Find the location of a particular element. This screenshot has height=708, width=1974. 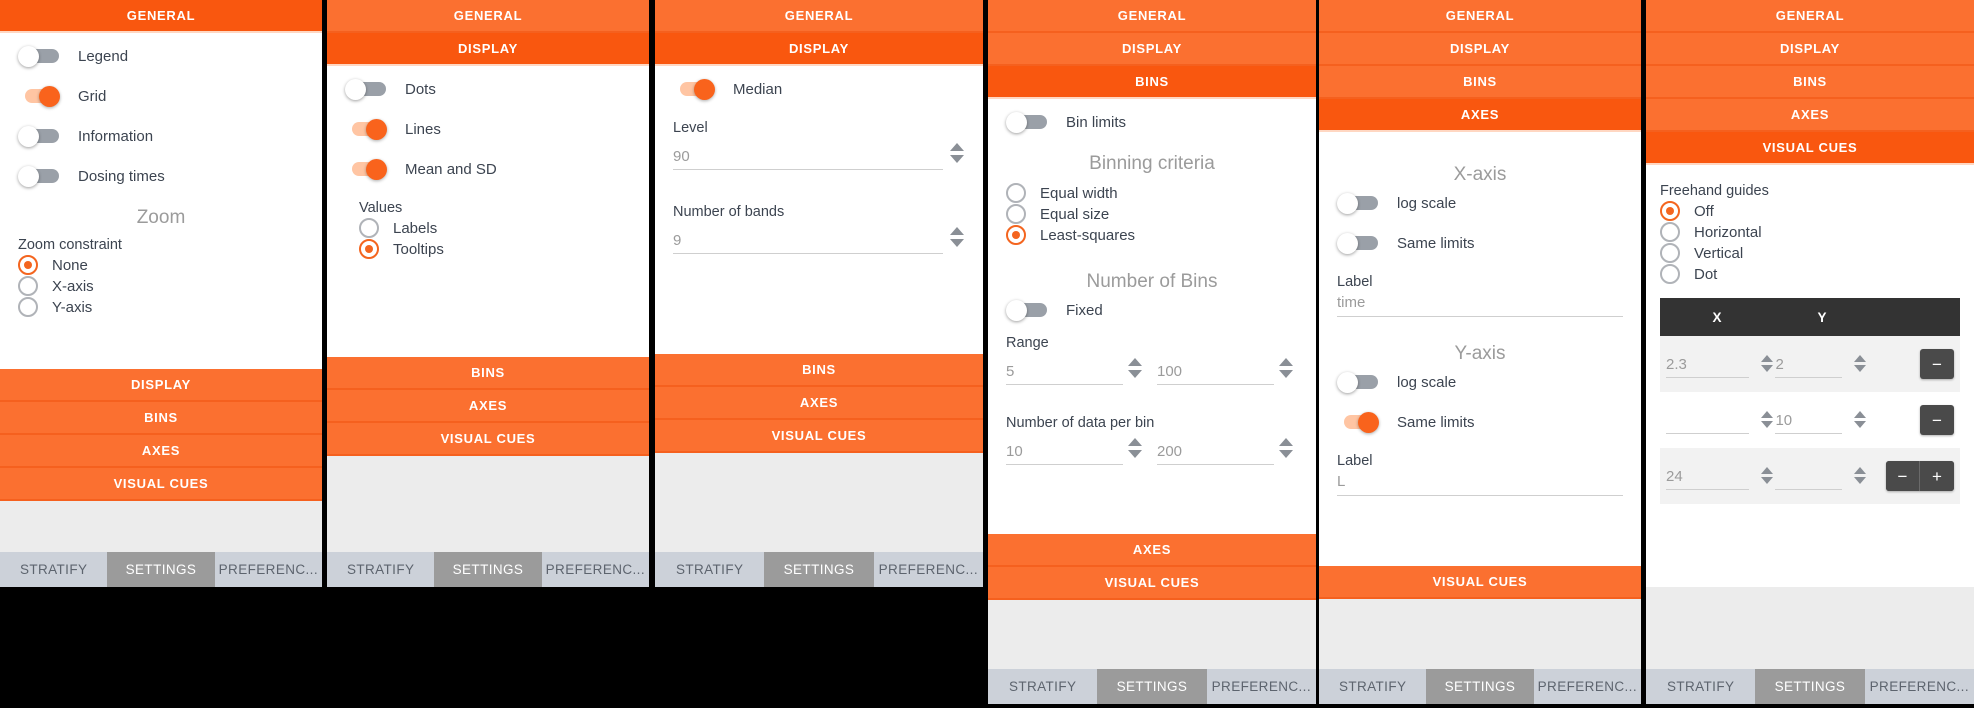

cell-x: 2.3 is located at coordinates (1720, 364).